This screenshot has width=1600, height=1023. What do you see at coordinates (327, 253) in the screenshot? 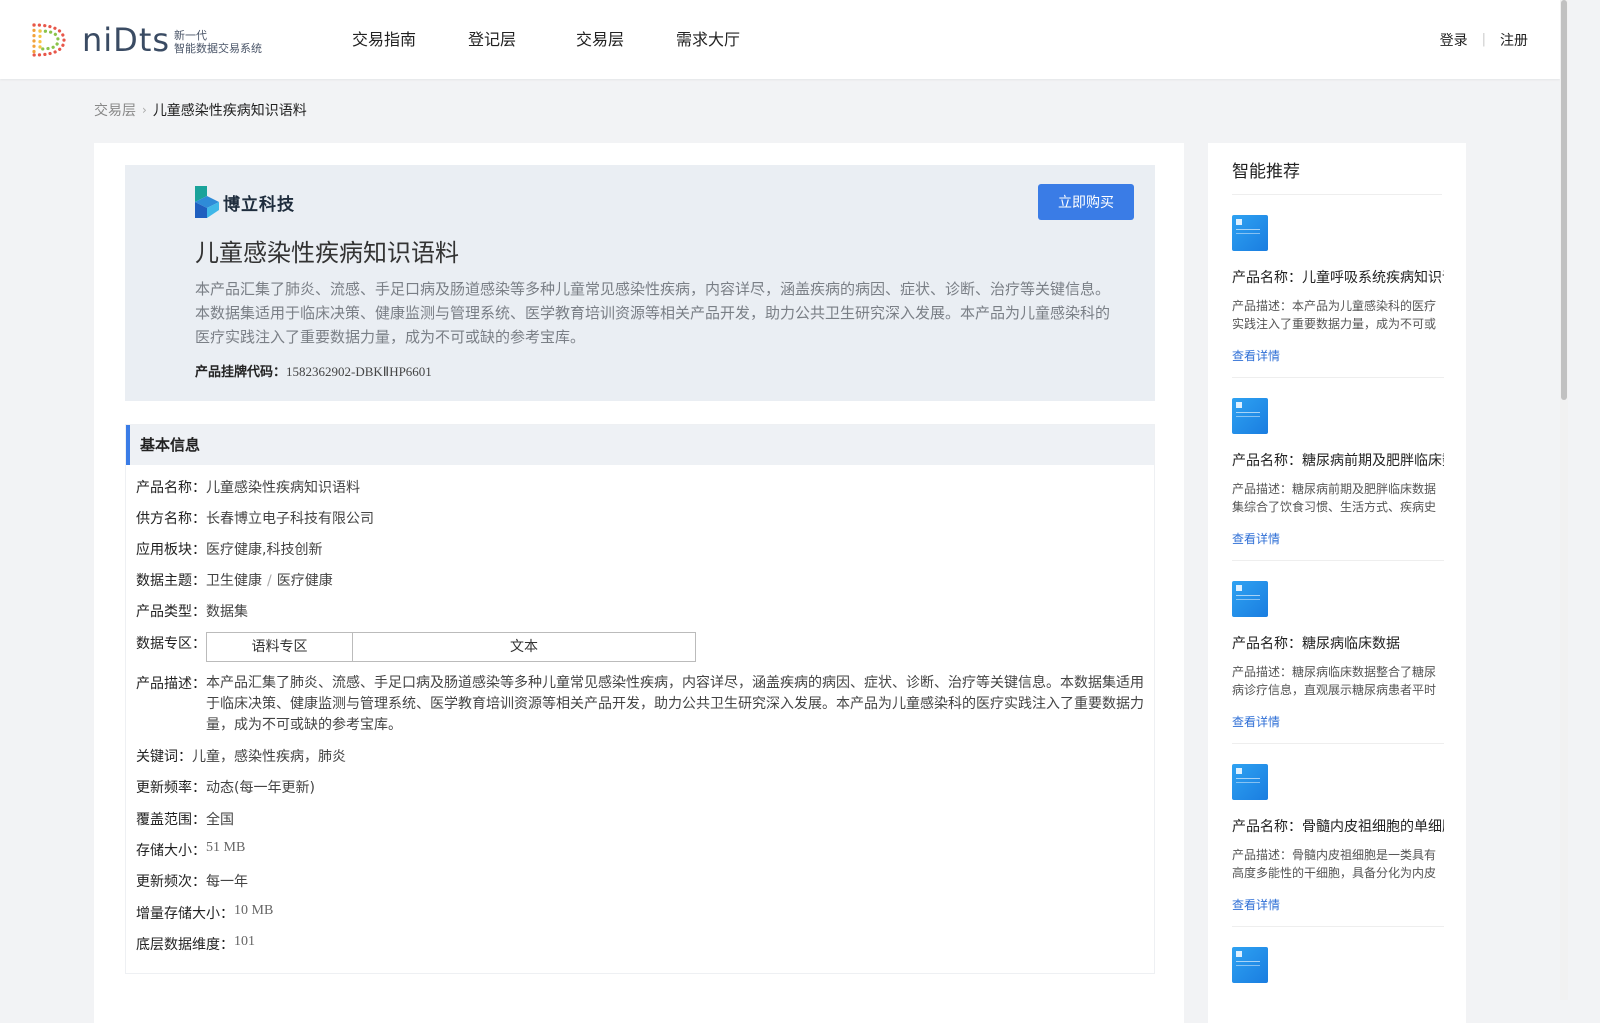
I see `product-title: 儿童感染性疾病知识语料` at bounding box center [327, 253].